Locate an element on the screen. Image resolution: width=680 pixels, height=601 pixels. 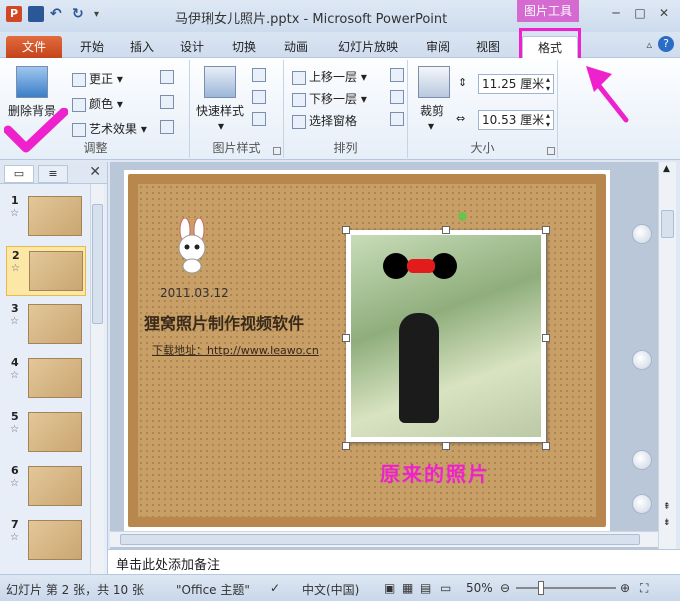
slides-tab-icon: ▭ is located at coordinates (19, 174).